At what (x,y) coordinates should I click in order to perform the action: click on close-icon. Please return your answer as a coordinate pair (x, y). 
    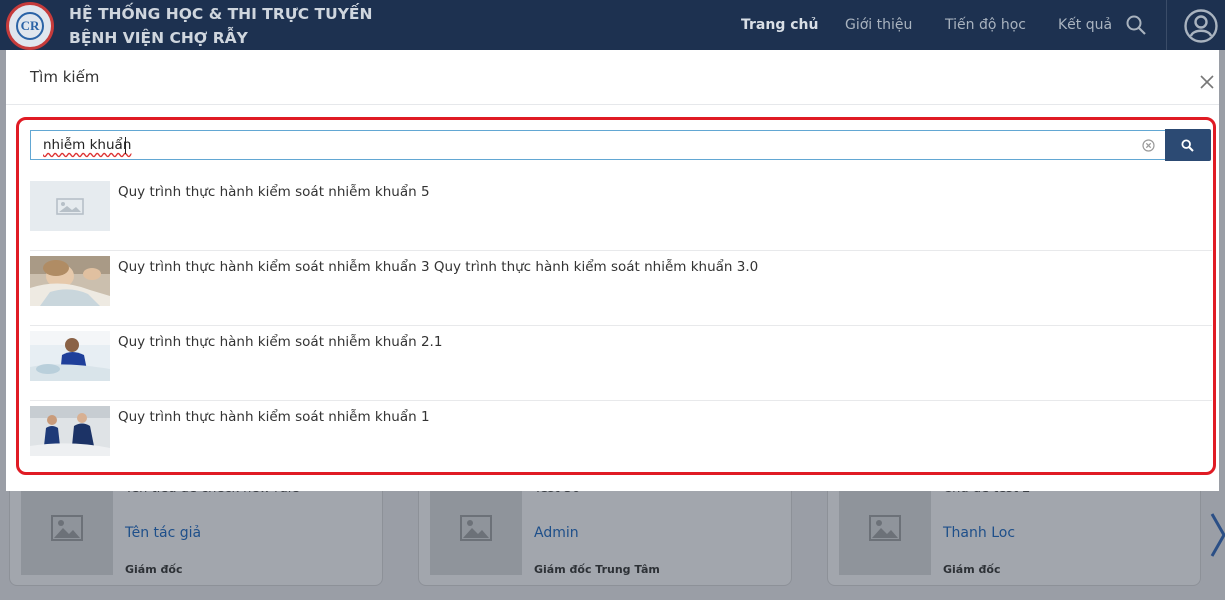
    Looking at the image, I should click on (1207, 82).